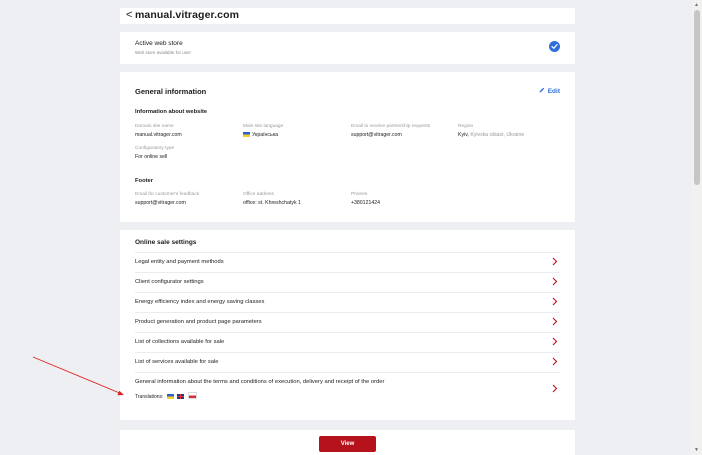 This screenshot has height=455, width=702. What do you see at coordinates (158, 135) in the screenshot?
I see `domain-value: manual.vitrager.com` at bounding box center [158, 135].